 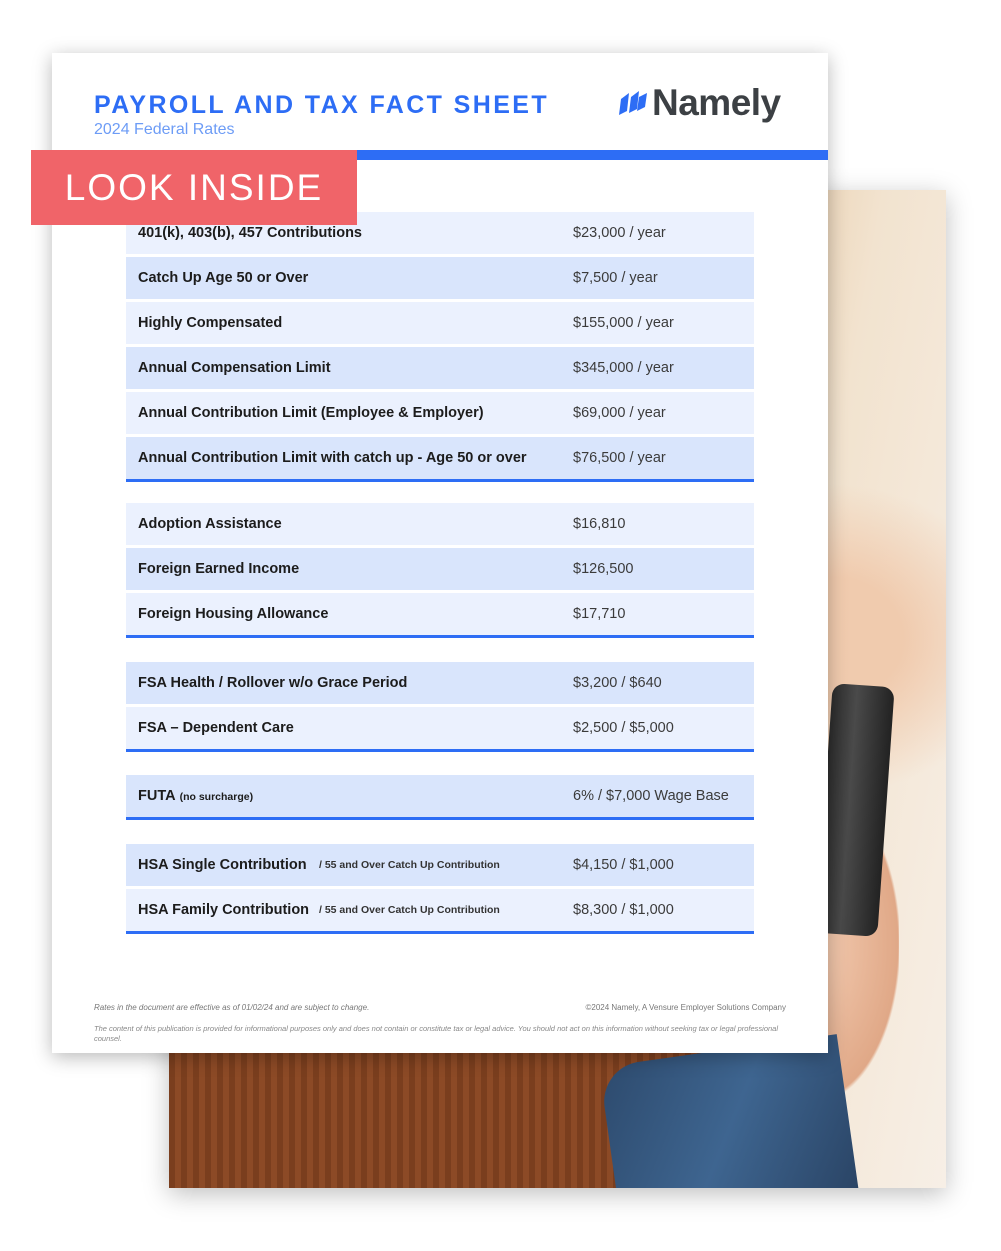 I want to click on row-label: FUTA (no surcharge), so click(x=195, y=796).